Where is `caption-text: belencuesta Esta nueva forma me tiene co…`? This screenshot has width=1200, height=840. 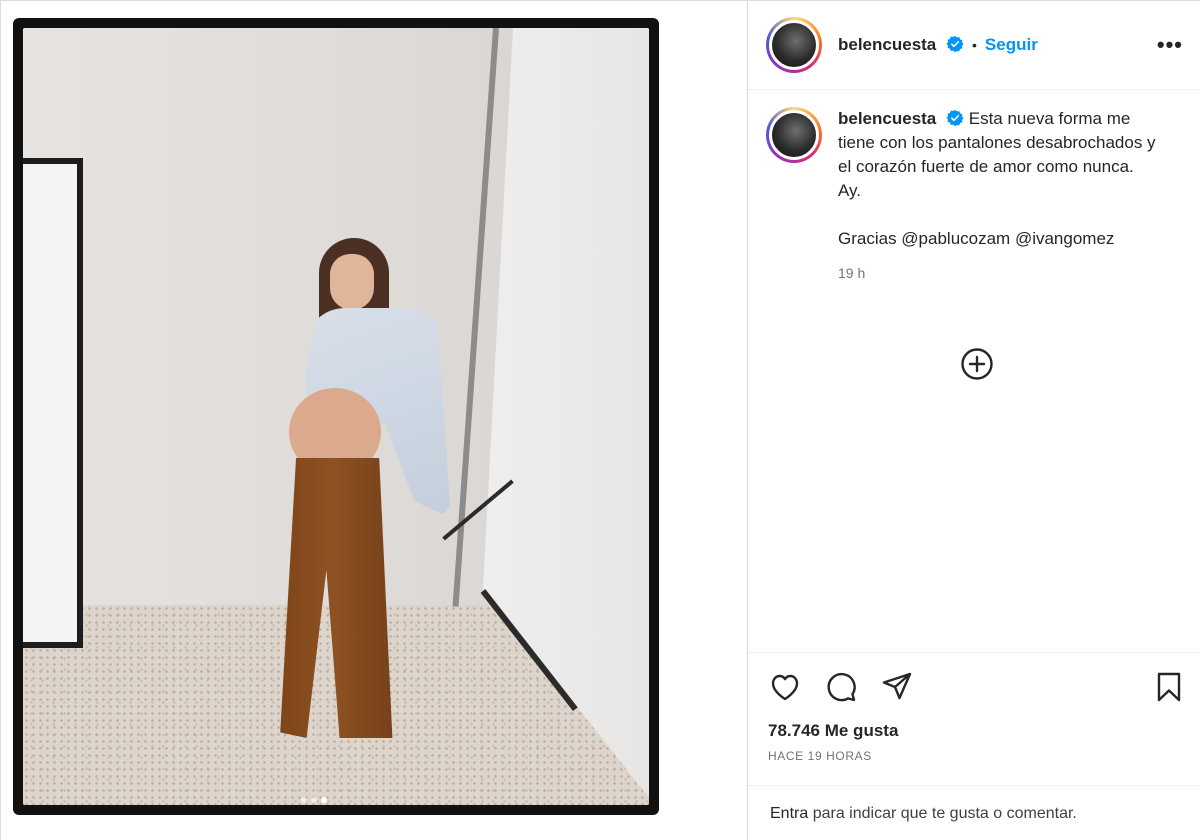 caption-text: belencuesta Esta nueva forma me tiene co… is located at coordinates (998, 196).